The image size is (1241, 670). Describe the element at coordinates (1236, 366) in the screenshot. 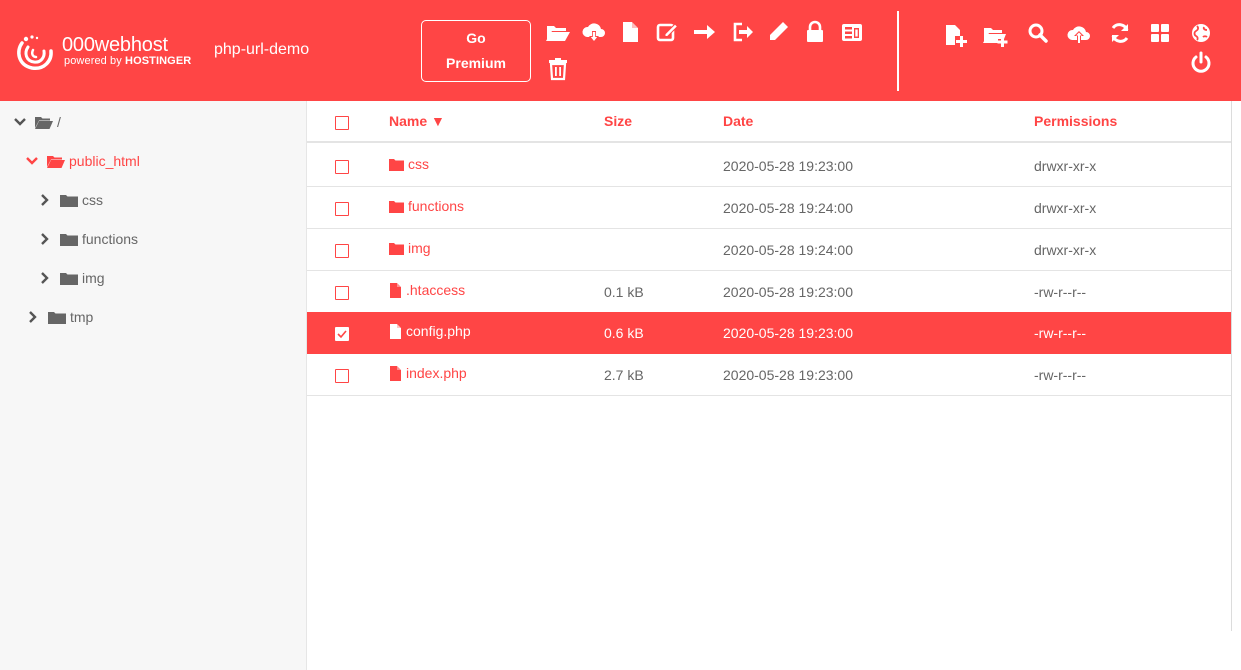

I see `scrollbar` at that location.